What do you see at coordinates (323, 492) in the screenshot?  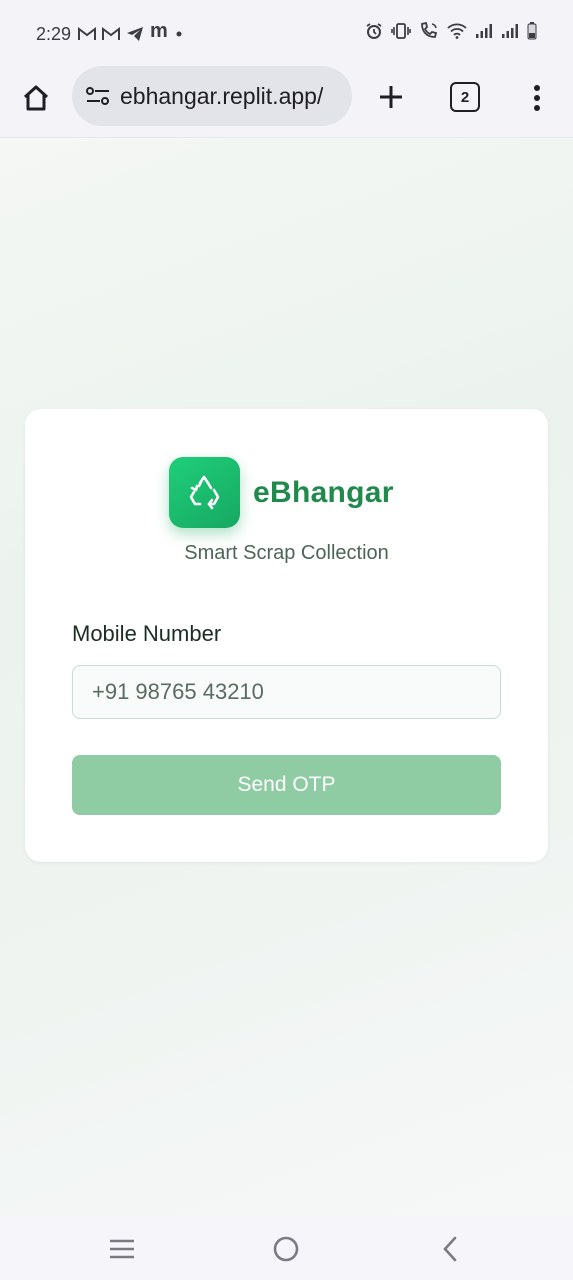 I see `brand-name: eBhangar` at bounding box center [323, 492].